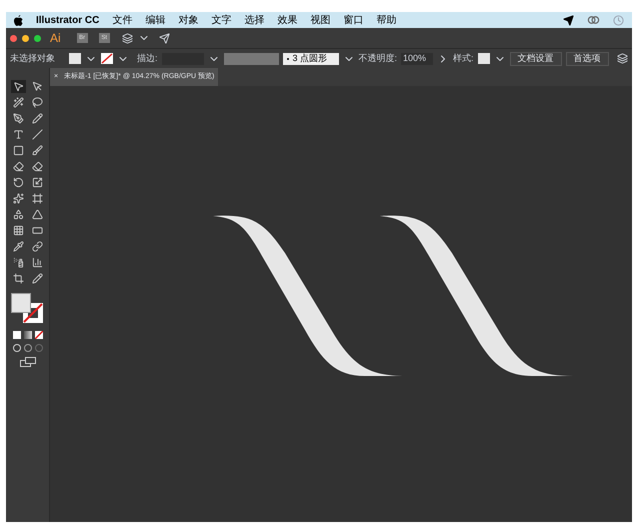  I want to click on draw-mode-icon, so click(16, 348).